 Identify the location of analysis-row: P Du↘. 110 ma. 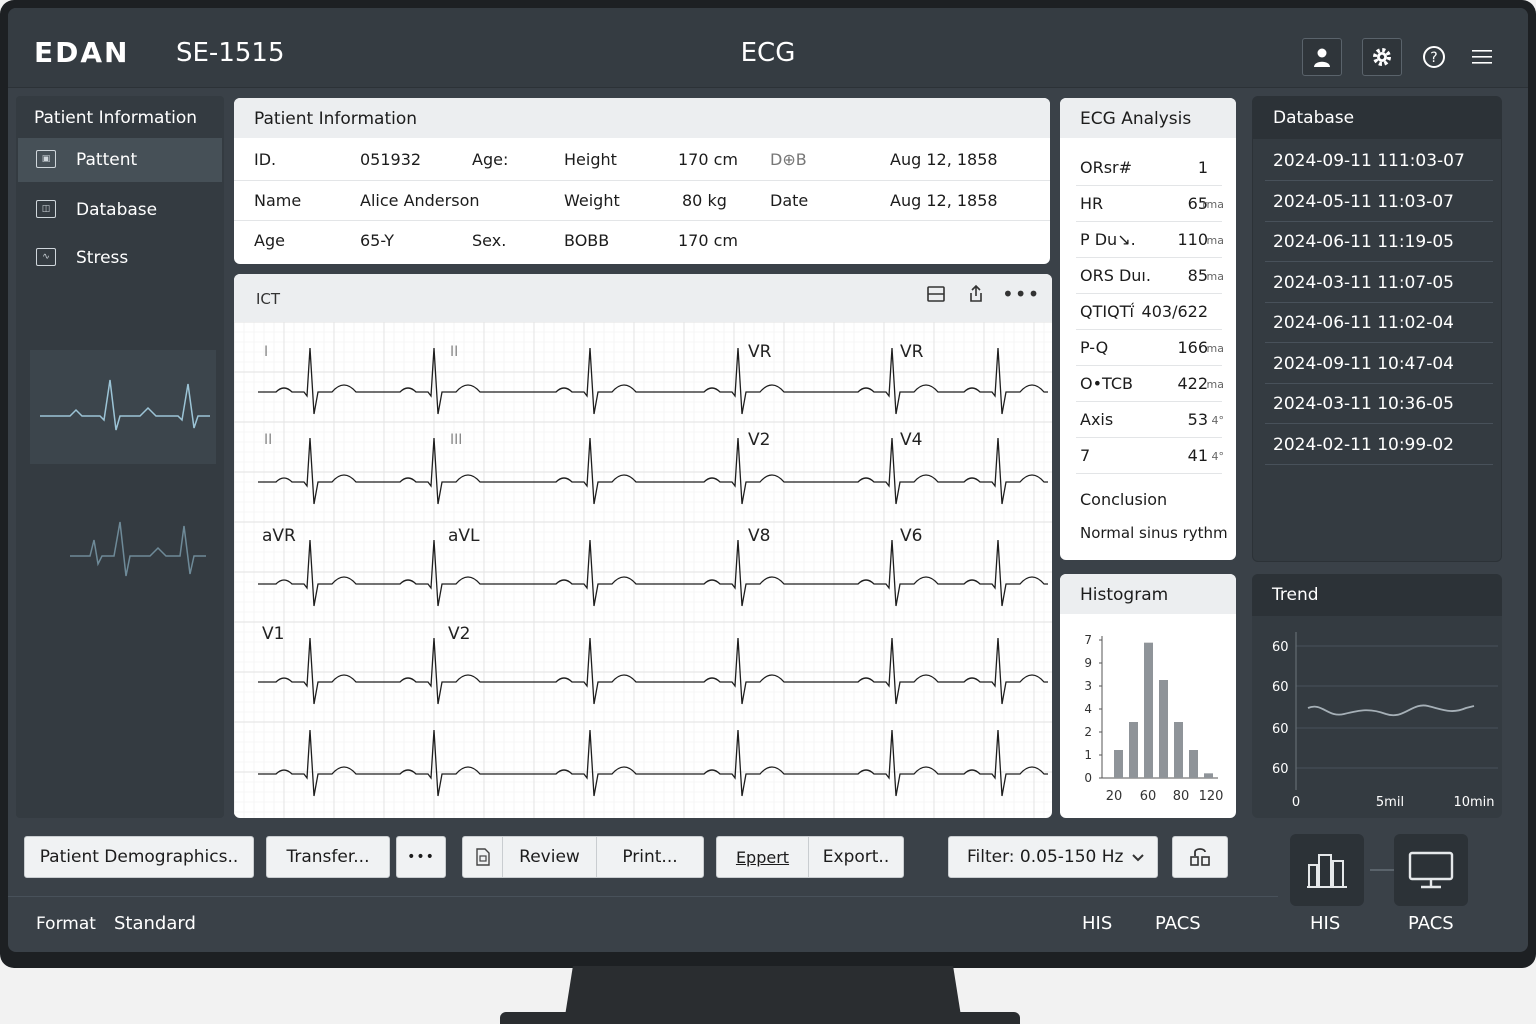
(1150, 240).